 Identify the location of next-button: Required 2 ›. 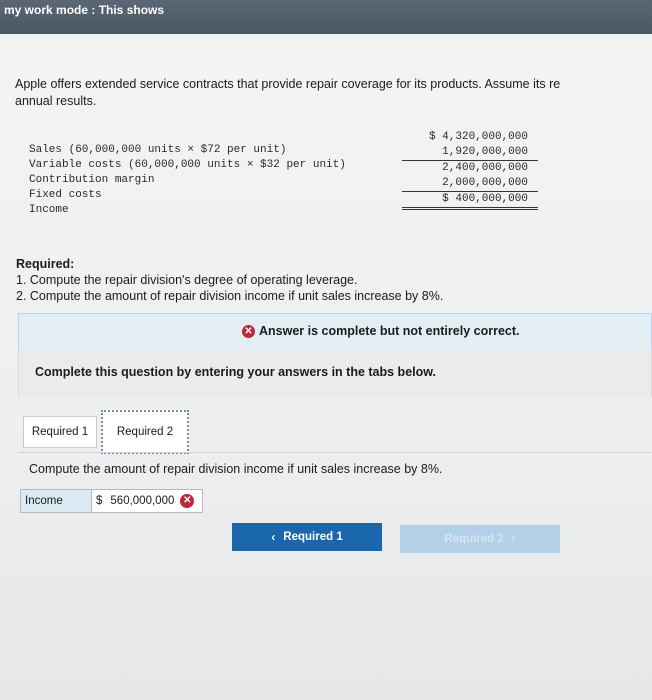
(480, 539).